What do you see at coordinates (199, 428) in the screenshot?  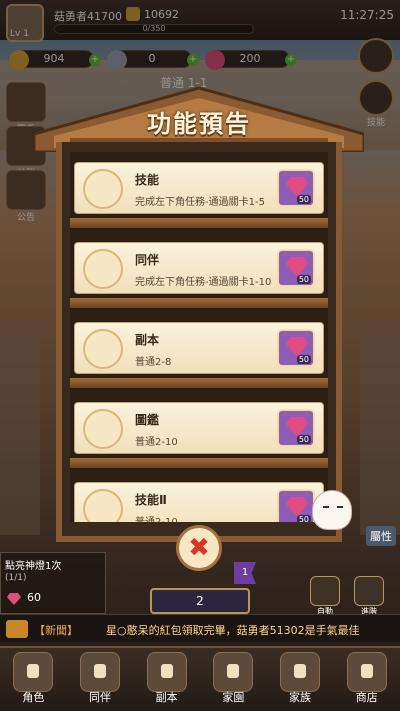 I see `feature-card: 圖鑑 普通2-10 50` at bounding box center [199, 428].